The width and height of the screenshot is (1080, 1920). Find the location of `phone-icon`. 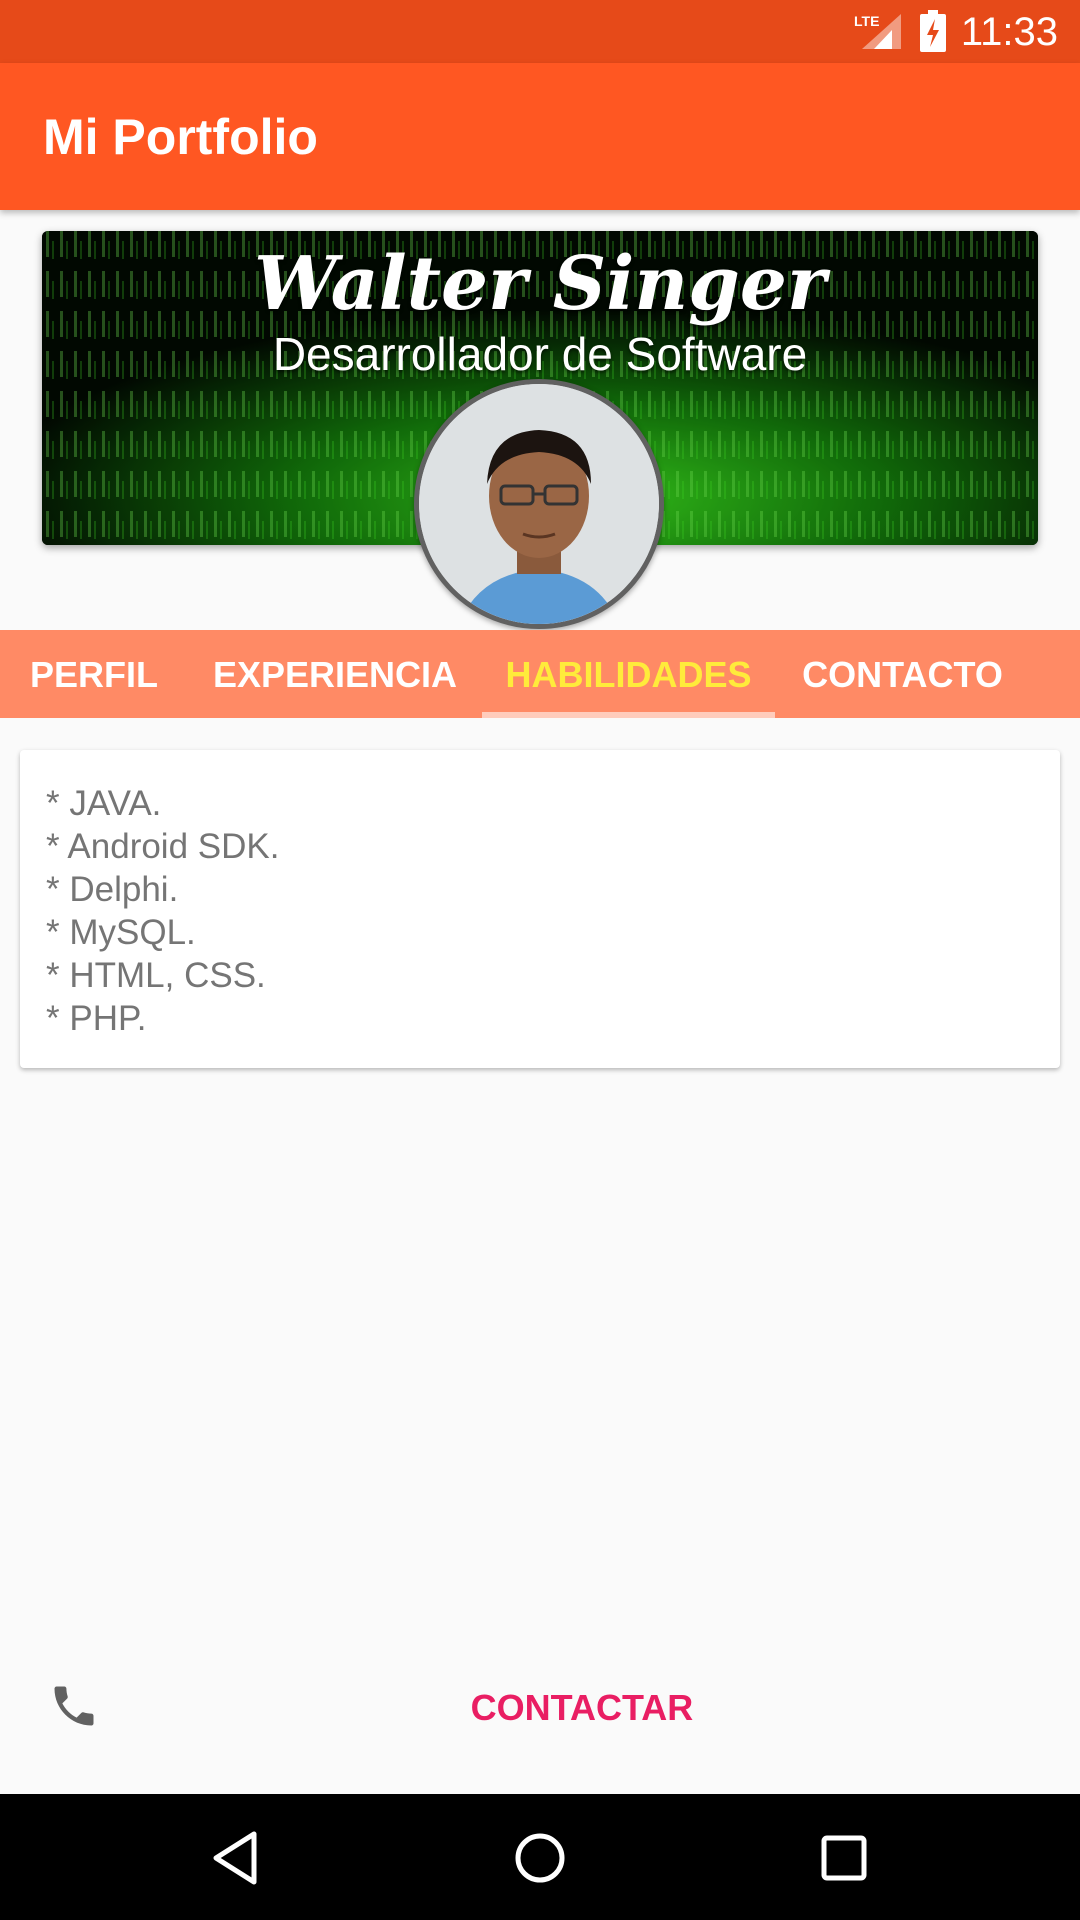

phone-icon is located at coordinates (74, 1706).